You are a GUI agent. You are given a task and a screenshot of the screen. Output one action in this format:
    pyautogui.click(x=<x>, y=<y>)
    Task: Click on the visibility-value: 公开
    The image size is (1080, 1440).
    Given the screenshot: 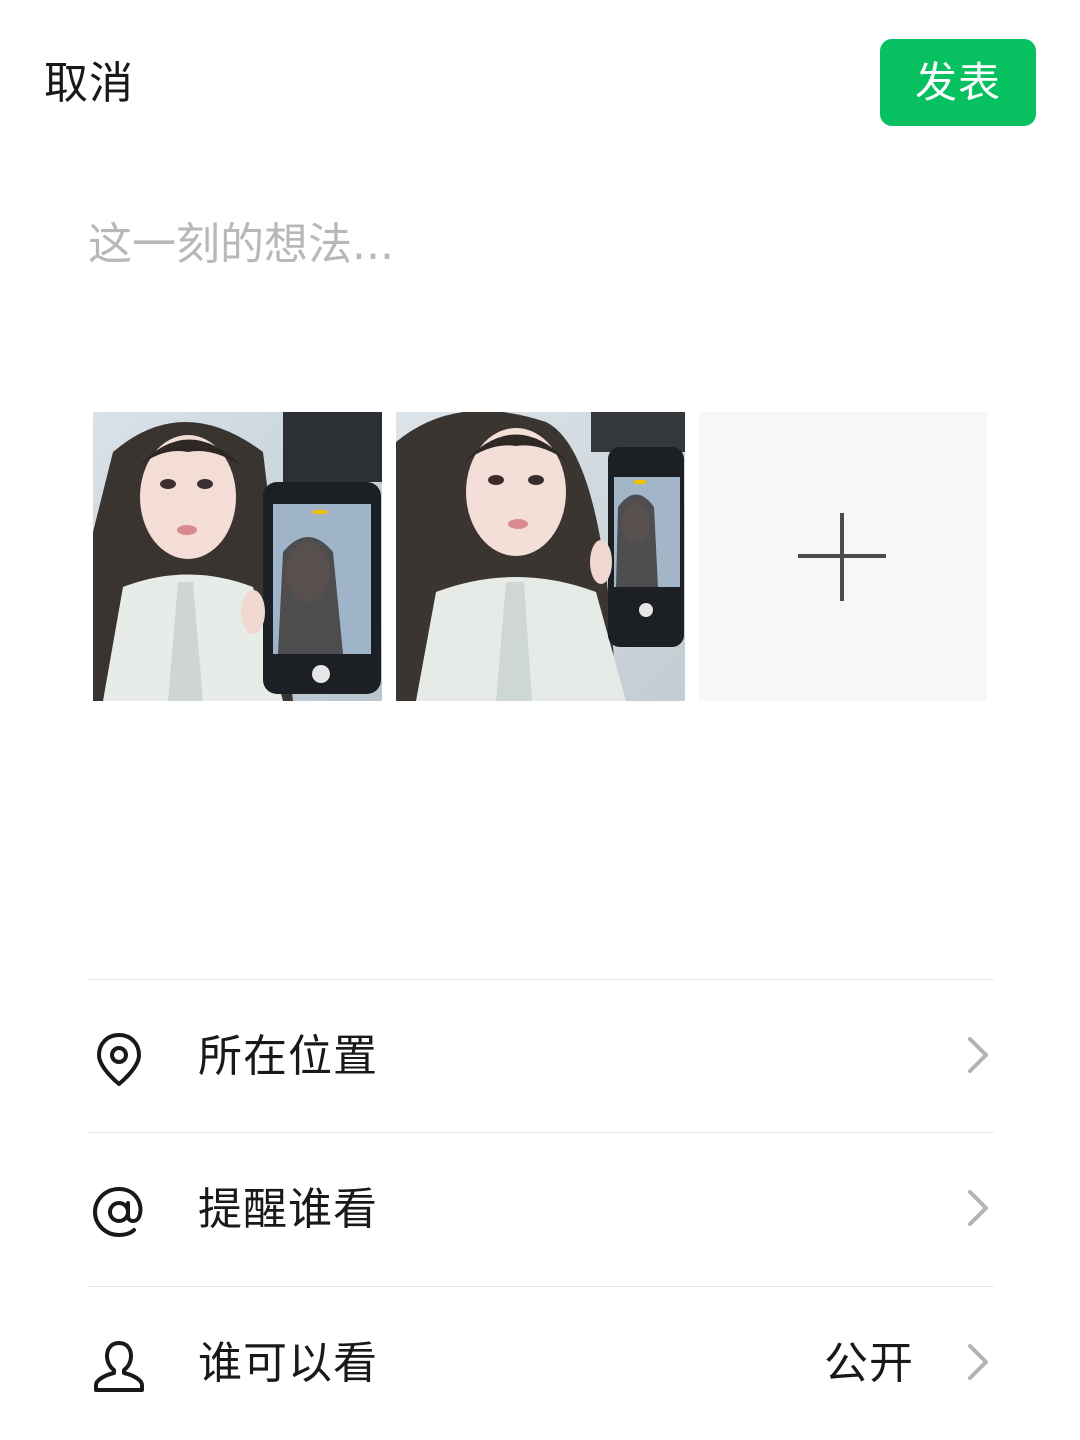 What is the action you would take?
    pyautogui.click(x=869, y=1363)
    